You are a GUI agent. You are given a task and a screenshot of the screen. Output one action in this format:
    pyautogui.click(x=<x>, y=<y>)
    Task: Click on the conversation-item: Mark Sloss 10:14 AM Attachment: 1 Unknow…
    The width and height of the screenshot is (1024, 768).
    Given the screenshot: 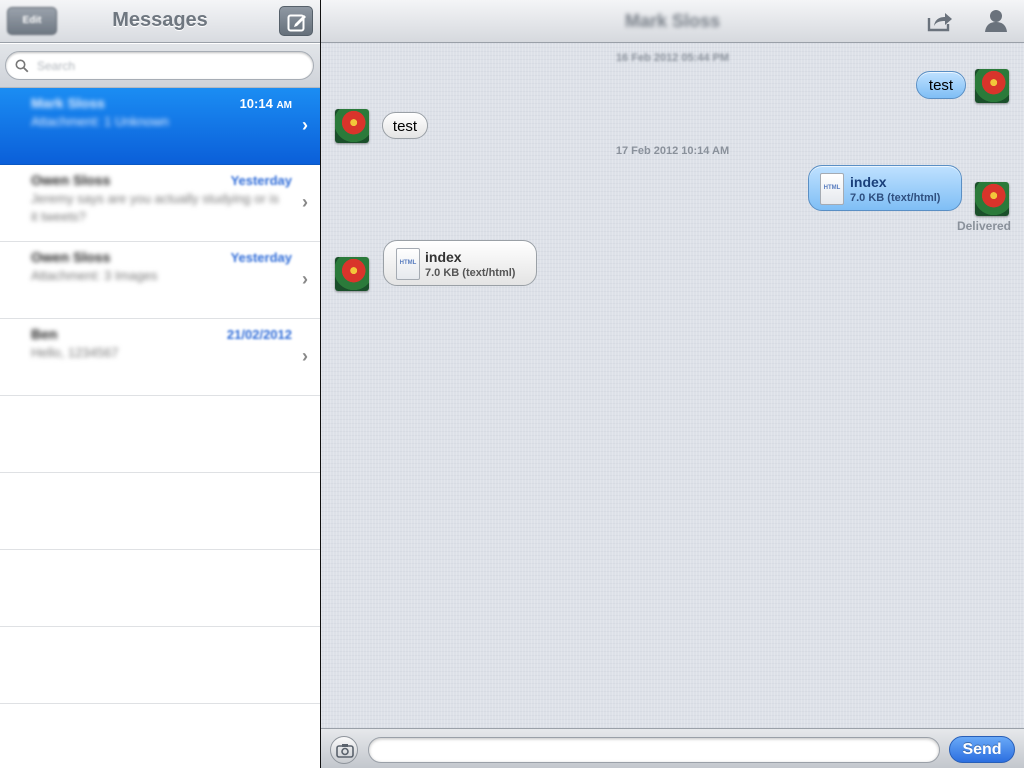 What is the action you would take?
    pyautogui.click(x=160, y=126)
    